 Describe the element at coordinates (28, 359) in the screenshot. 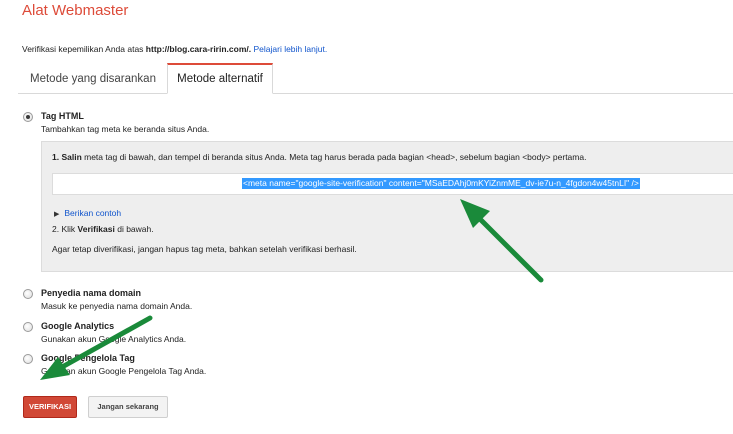

I see `radio-tag-manager` at that location.